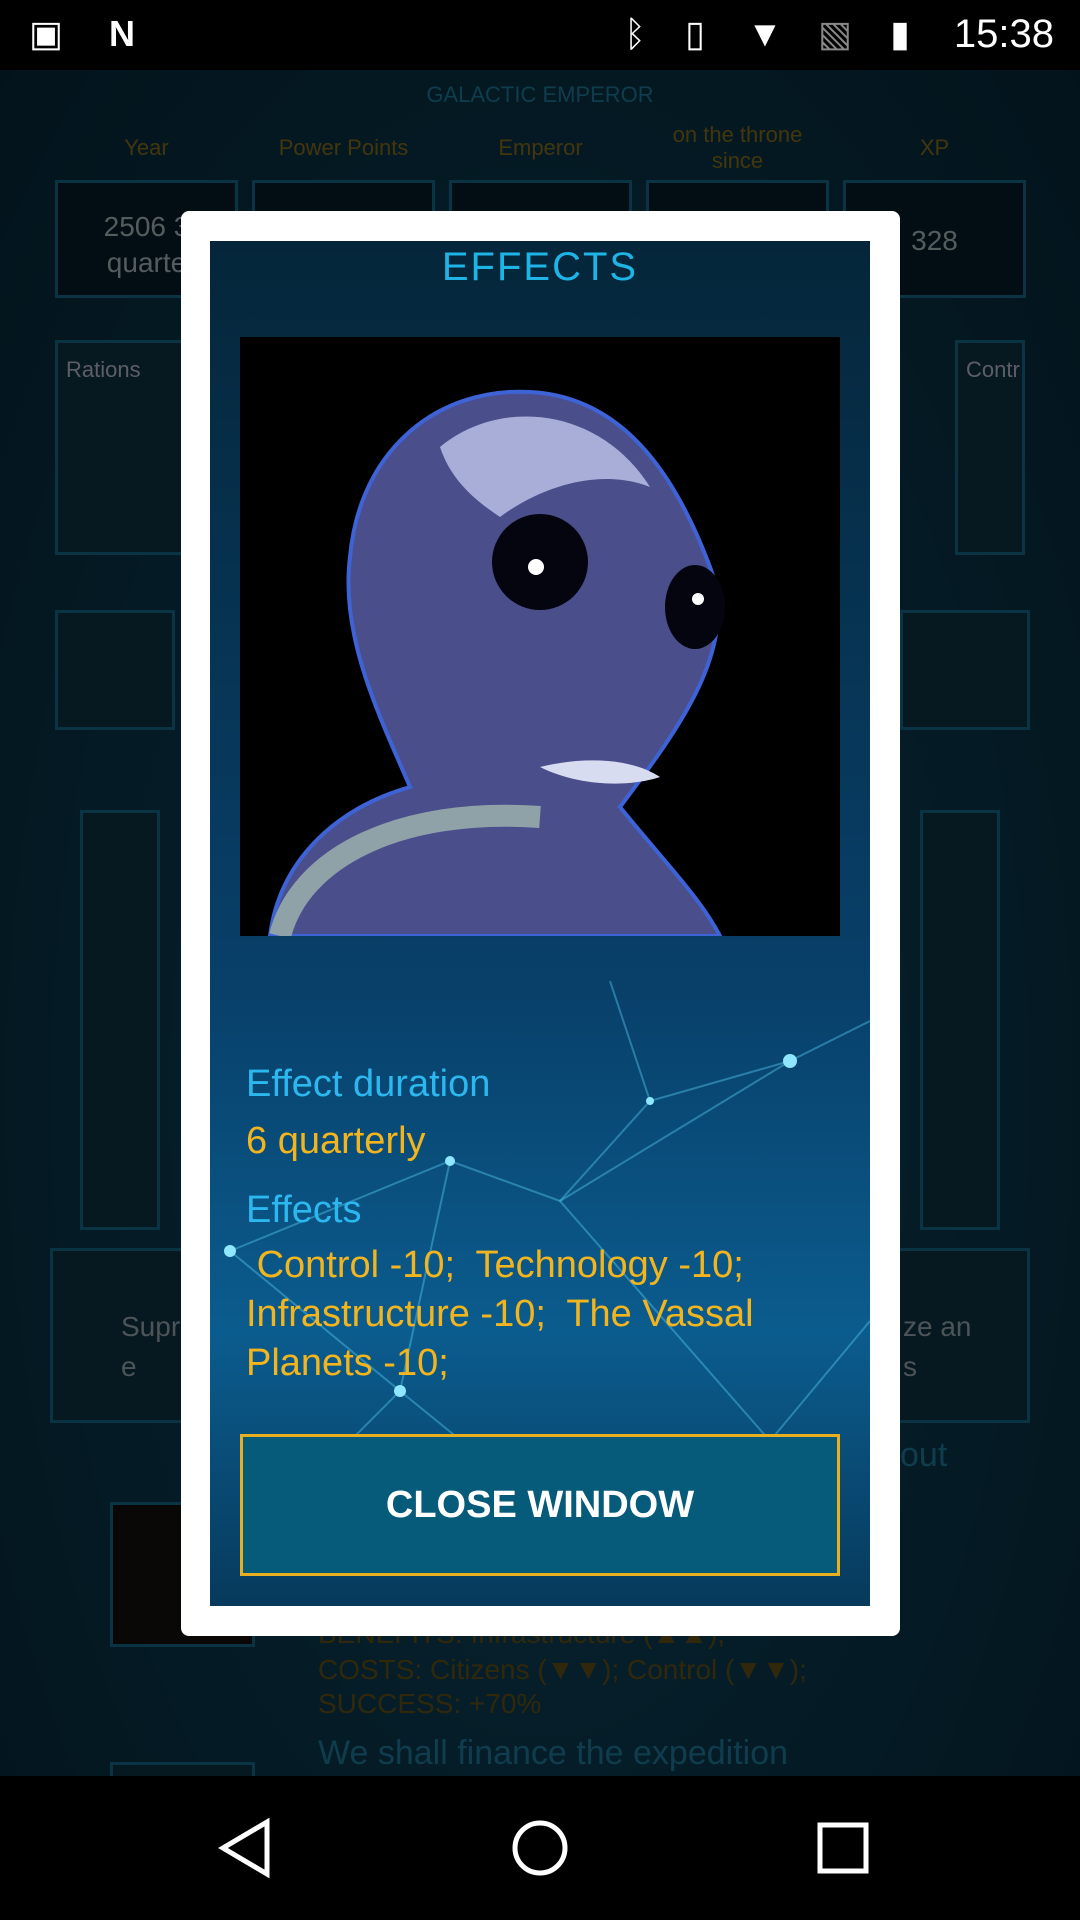 This screenshot has height=1920, width=1080. What do you see at coordinates (336, 1141) in the screenshot?
I see `effect-duration-value: 6 quarterly` at bounding box center [336, 1141].